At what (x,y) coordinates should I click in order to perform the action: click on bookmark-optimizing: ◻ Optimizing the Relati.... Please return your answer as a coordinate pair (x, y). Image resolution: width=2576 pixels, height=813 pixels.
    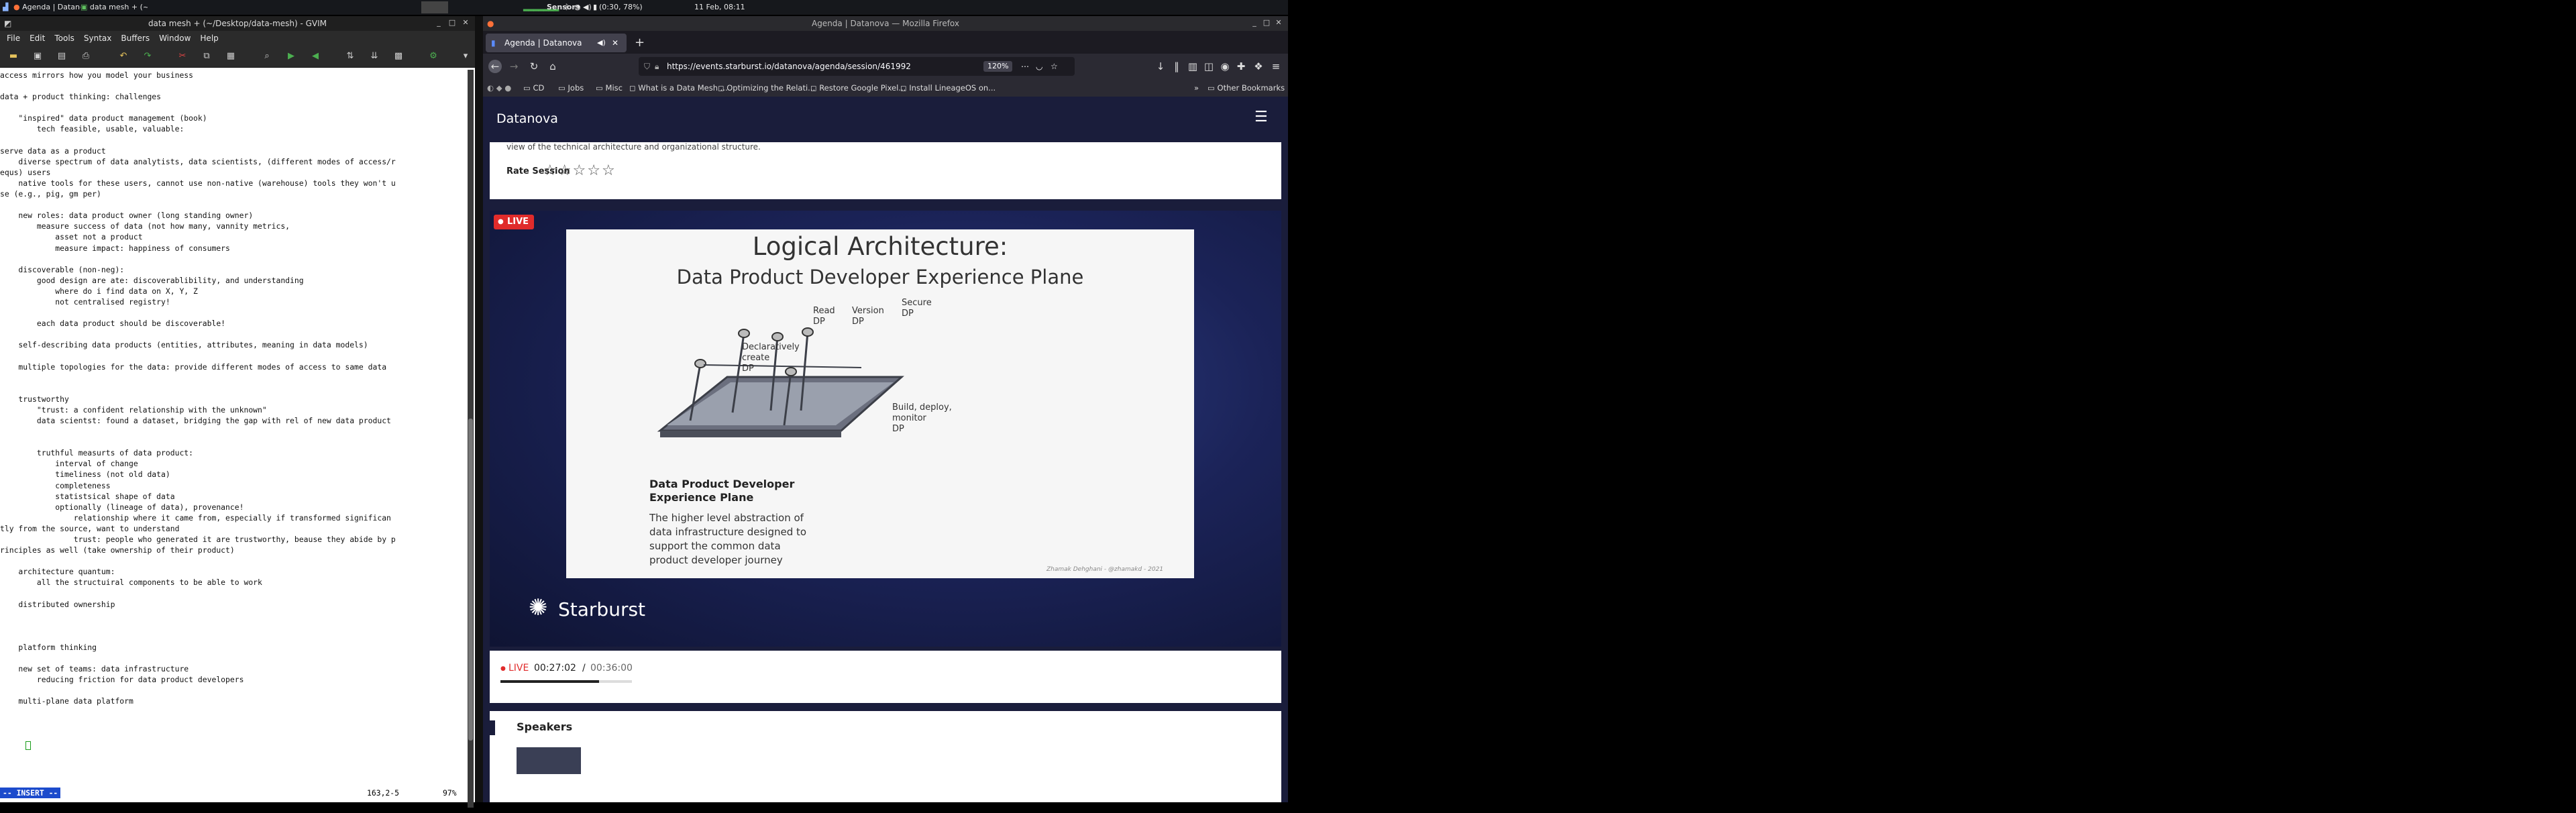
    Looking at the image, I should click on (766, 88).